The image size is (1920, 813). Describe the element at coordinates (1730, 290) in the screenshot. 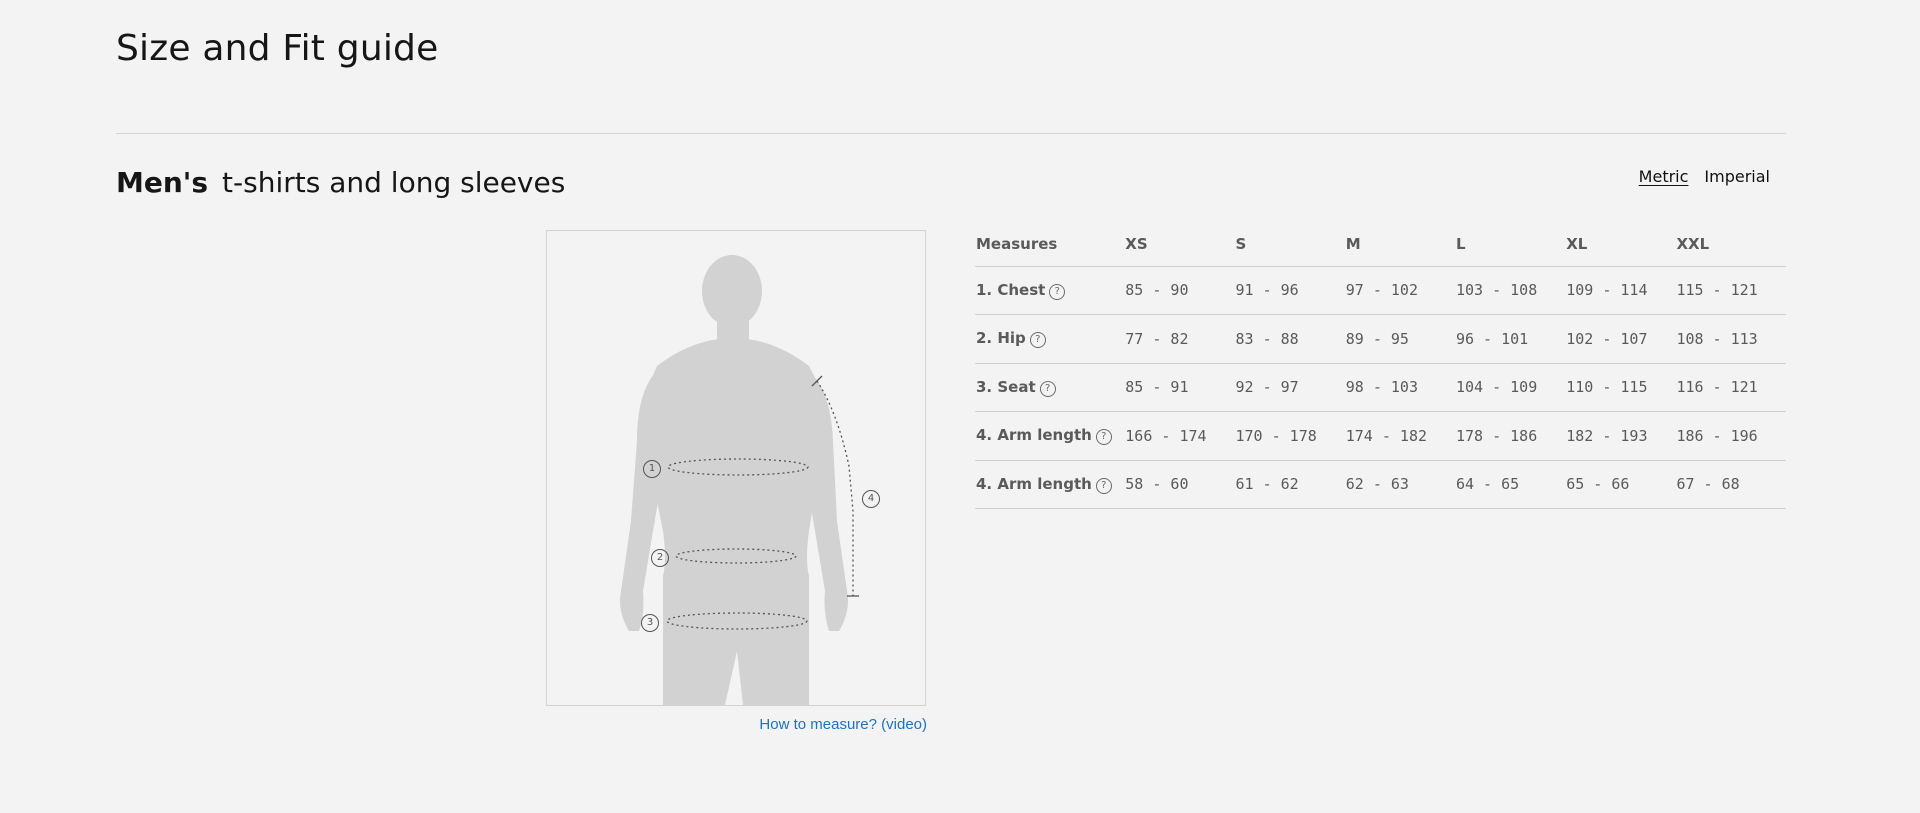

I see `table-cell: 115 - 121` at that location.